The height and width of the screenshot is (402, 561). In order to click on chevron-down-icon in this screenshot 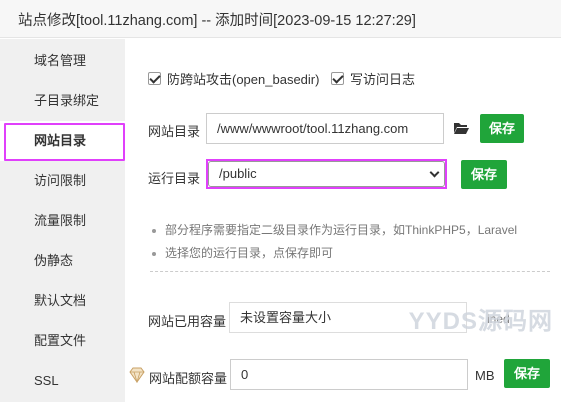, I will do `click(434, 172)`.